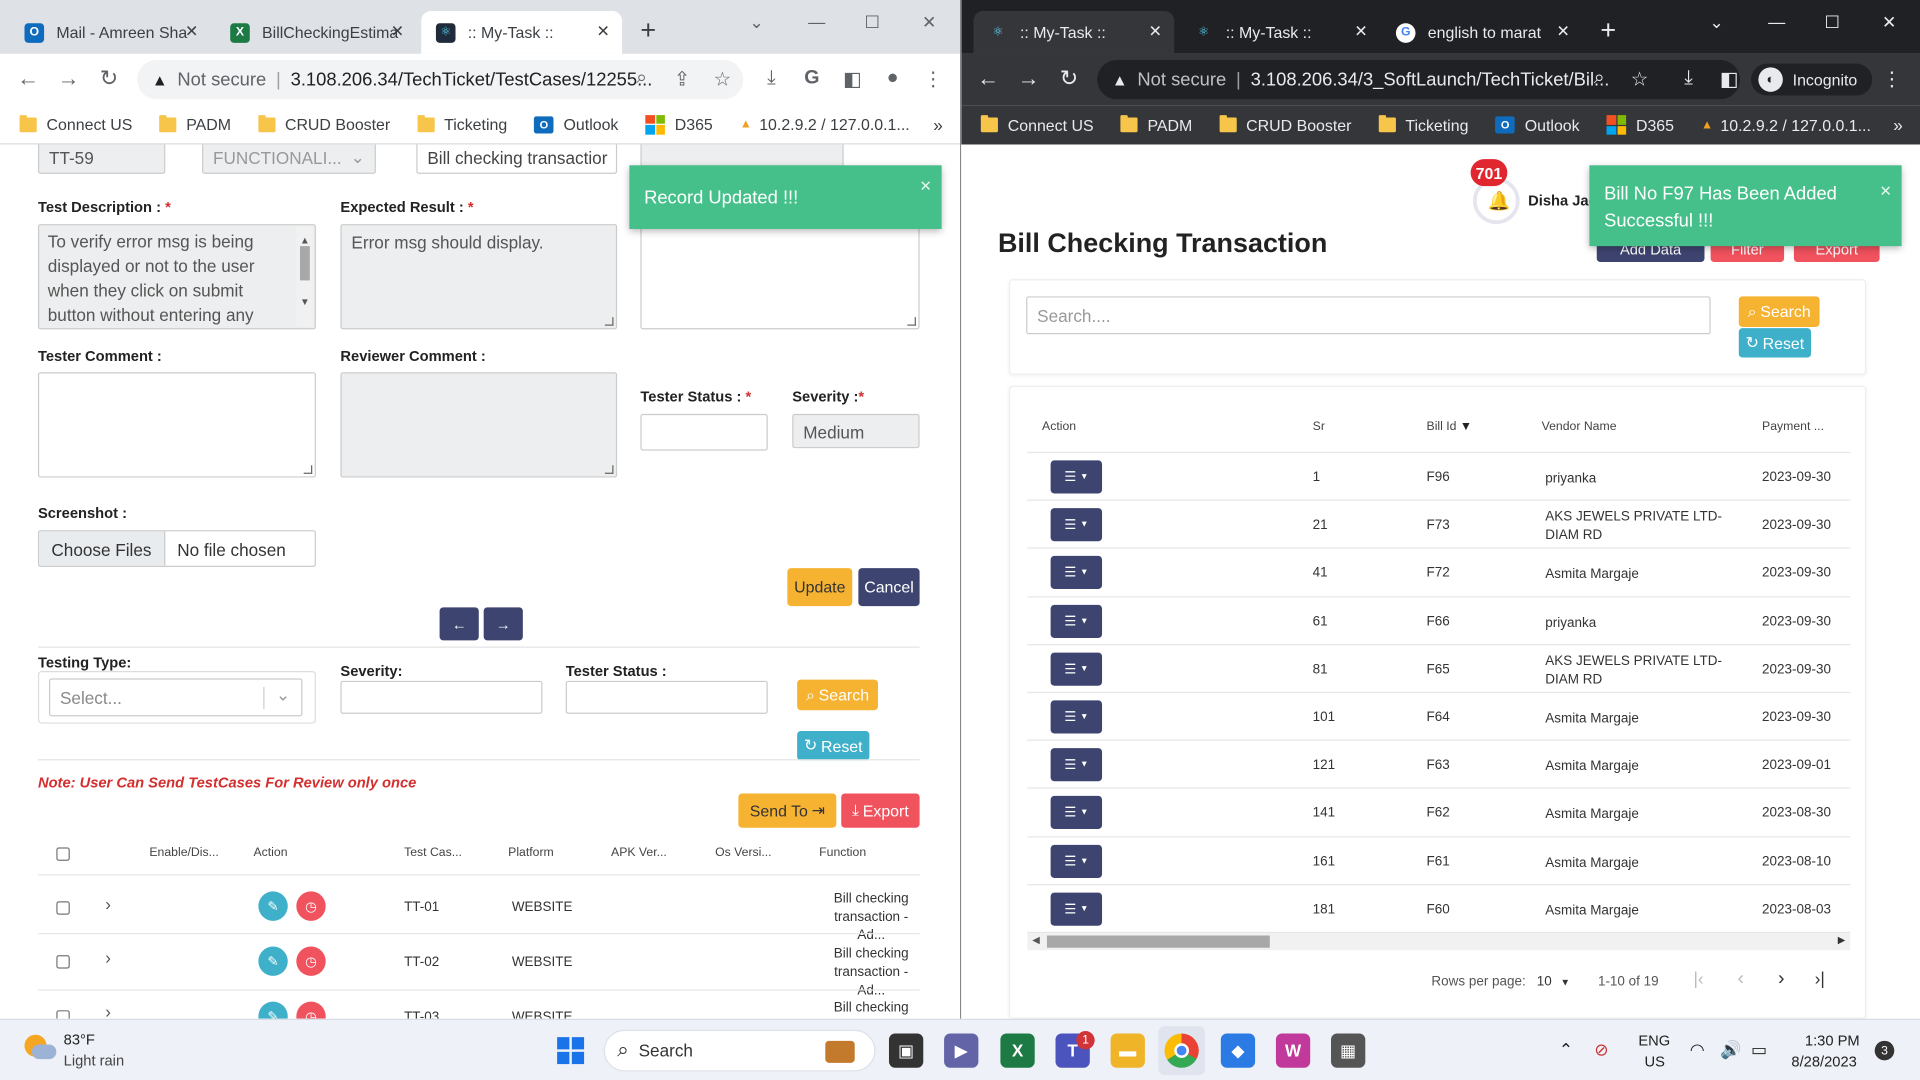 The image size is (1920, 1080). Describe the element at coordinates (1730, 1050) in the screenshot. I see `volume-icon: 🔊` at that location.